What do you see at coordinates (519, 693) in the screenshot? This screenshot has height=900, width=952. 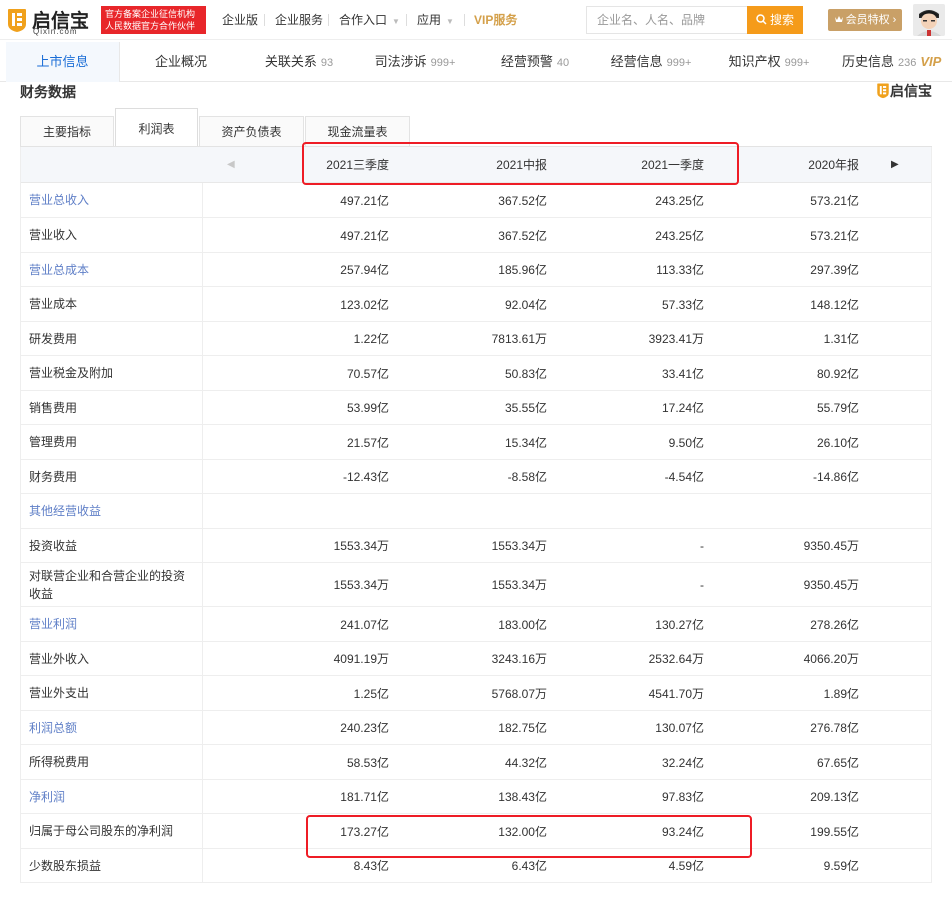 I see `cell-value: 5768.07万` at bounding box center [519, 693].